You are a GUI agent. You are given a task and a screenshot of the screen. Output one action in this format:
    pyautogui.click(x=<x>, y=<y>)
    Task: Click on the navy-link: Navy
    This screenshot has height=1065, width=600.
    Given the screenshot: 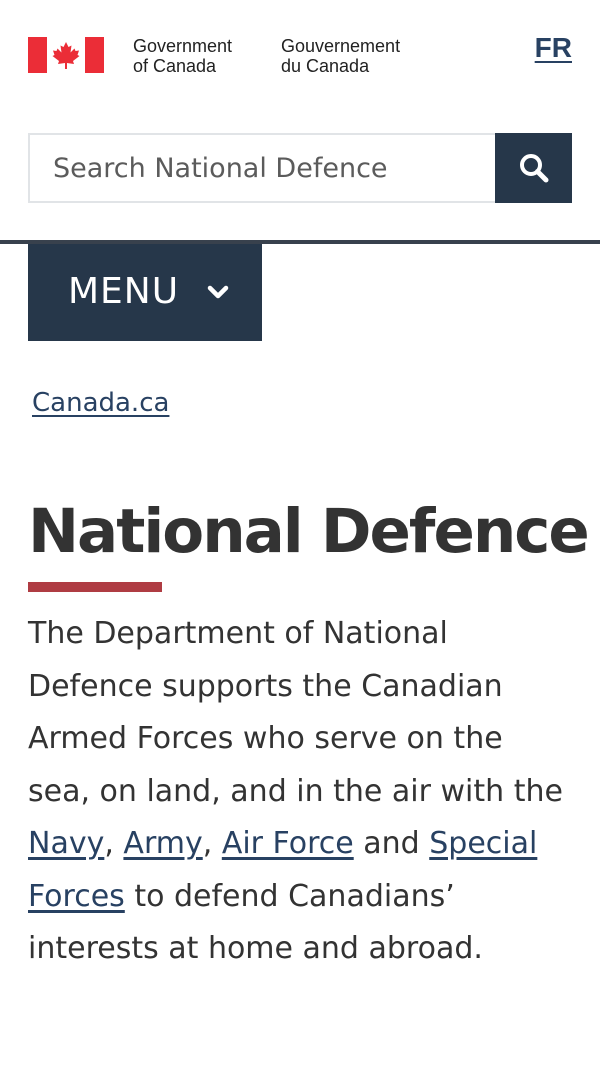 What is the action you would take?
    pyautogui.click(x=66, y=843)
    